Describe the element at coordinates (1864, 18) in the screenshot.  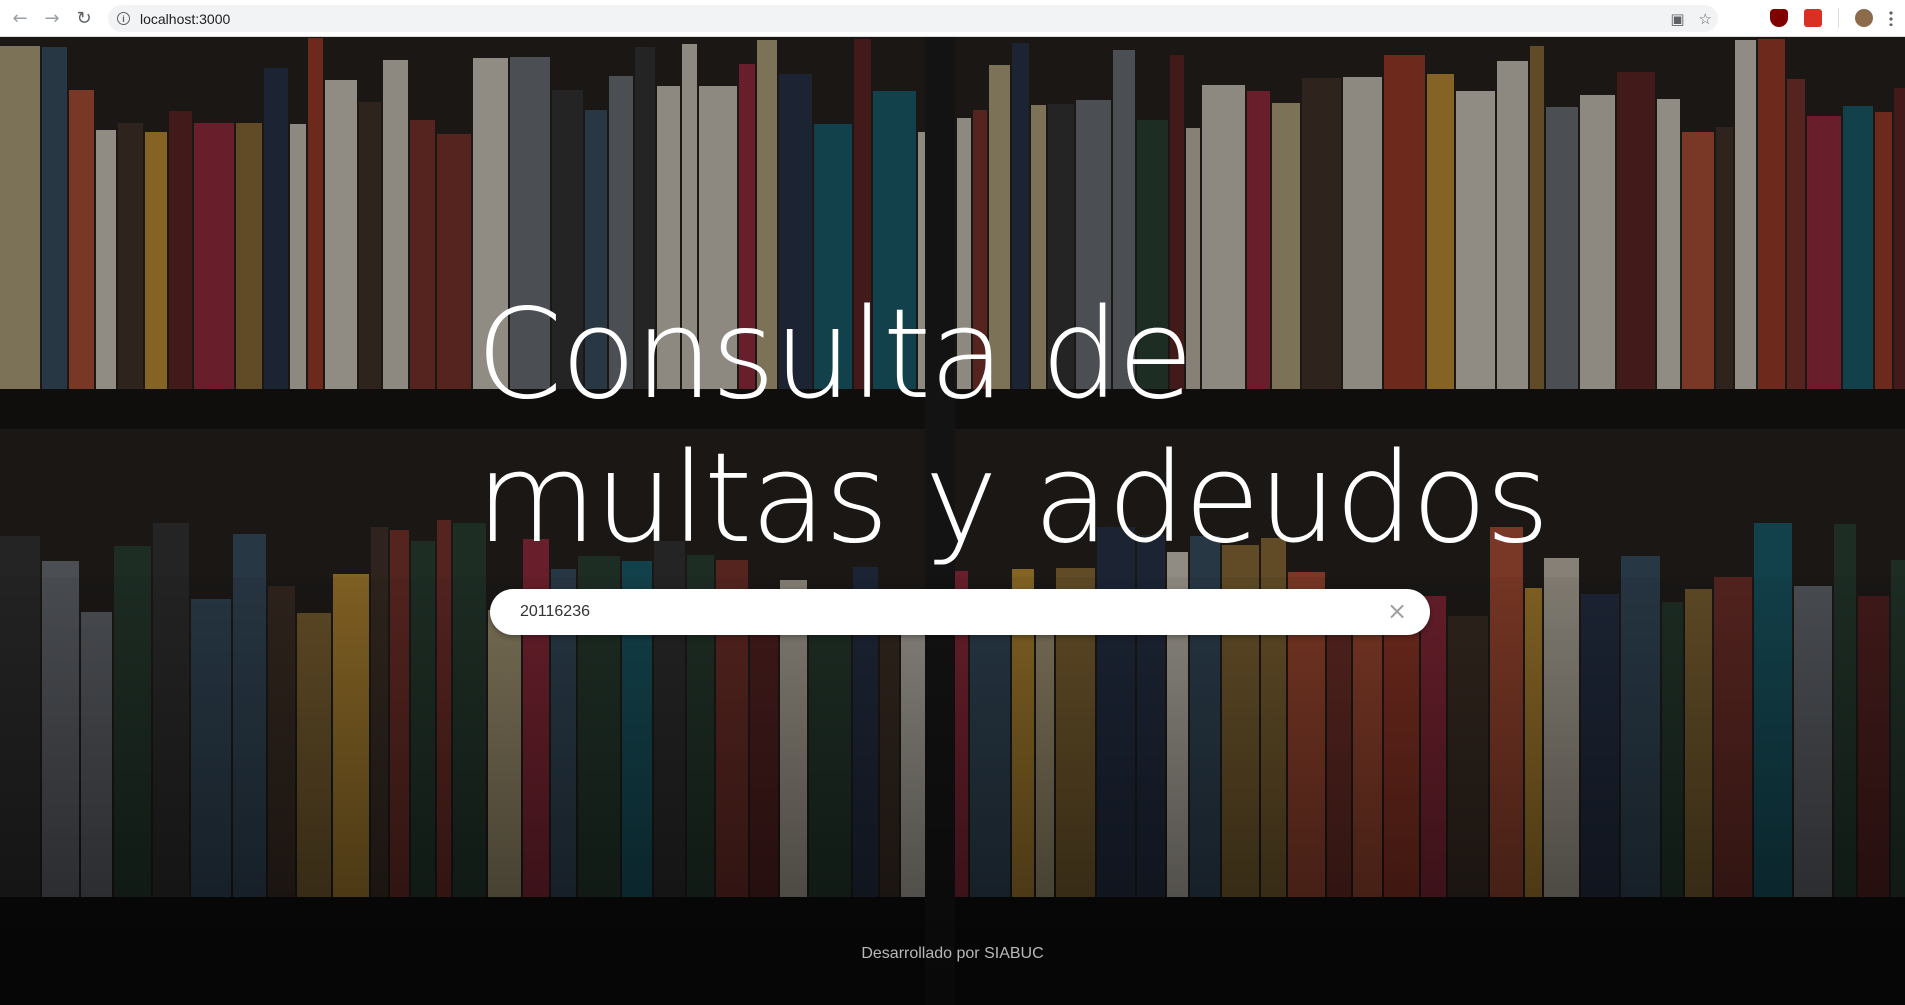
I see `profile-avatar` at that location.